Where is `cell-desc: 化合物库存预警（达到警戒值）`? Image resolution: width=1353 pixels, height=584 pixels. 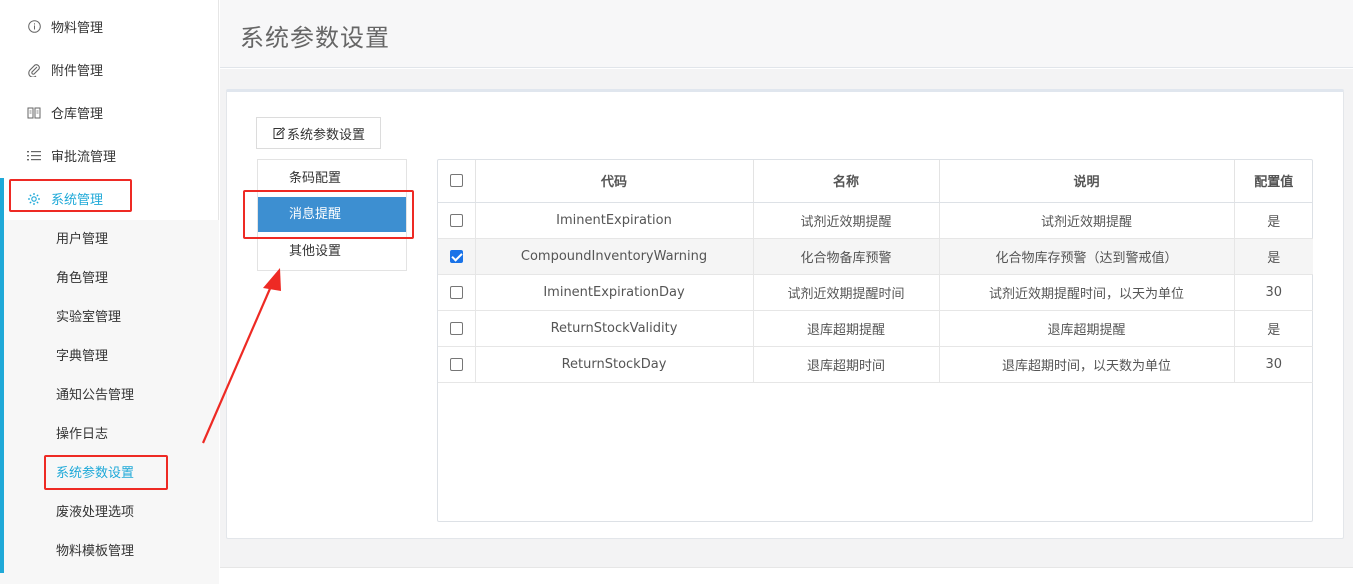 cell-desc: 化合物库存预警（达到警戒值） is located at coordinates (1087, 256).